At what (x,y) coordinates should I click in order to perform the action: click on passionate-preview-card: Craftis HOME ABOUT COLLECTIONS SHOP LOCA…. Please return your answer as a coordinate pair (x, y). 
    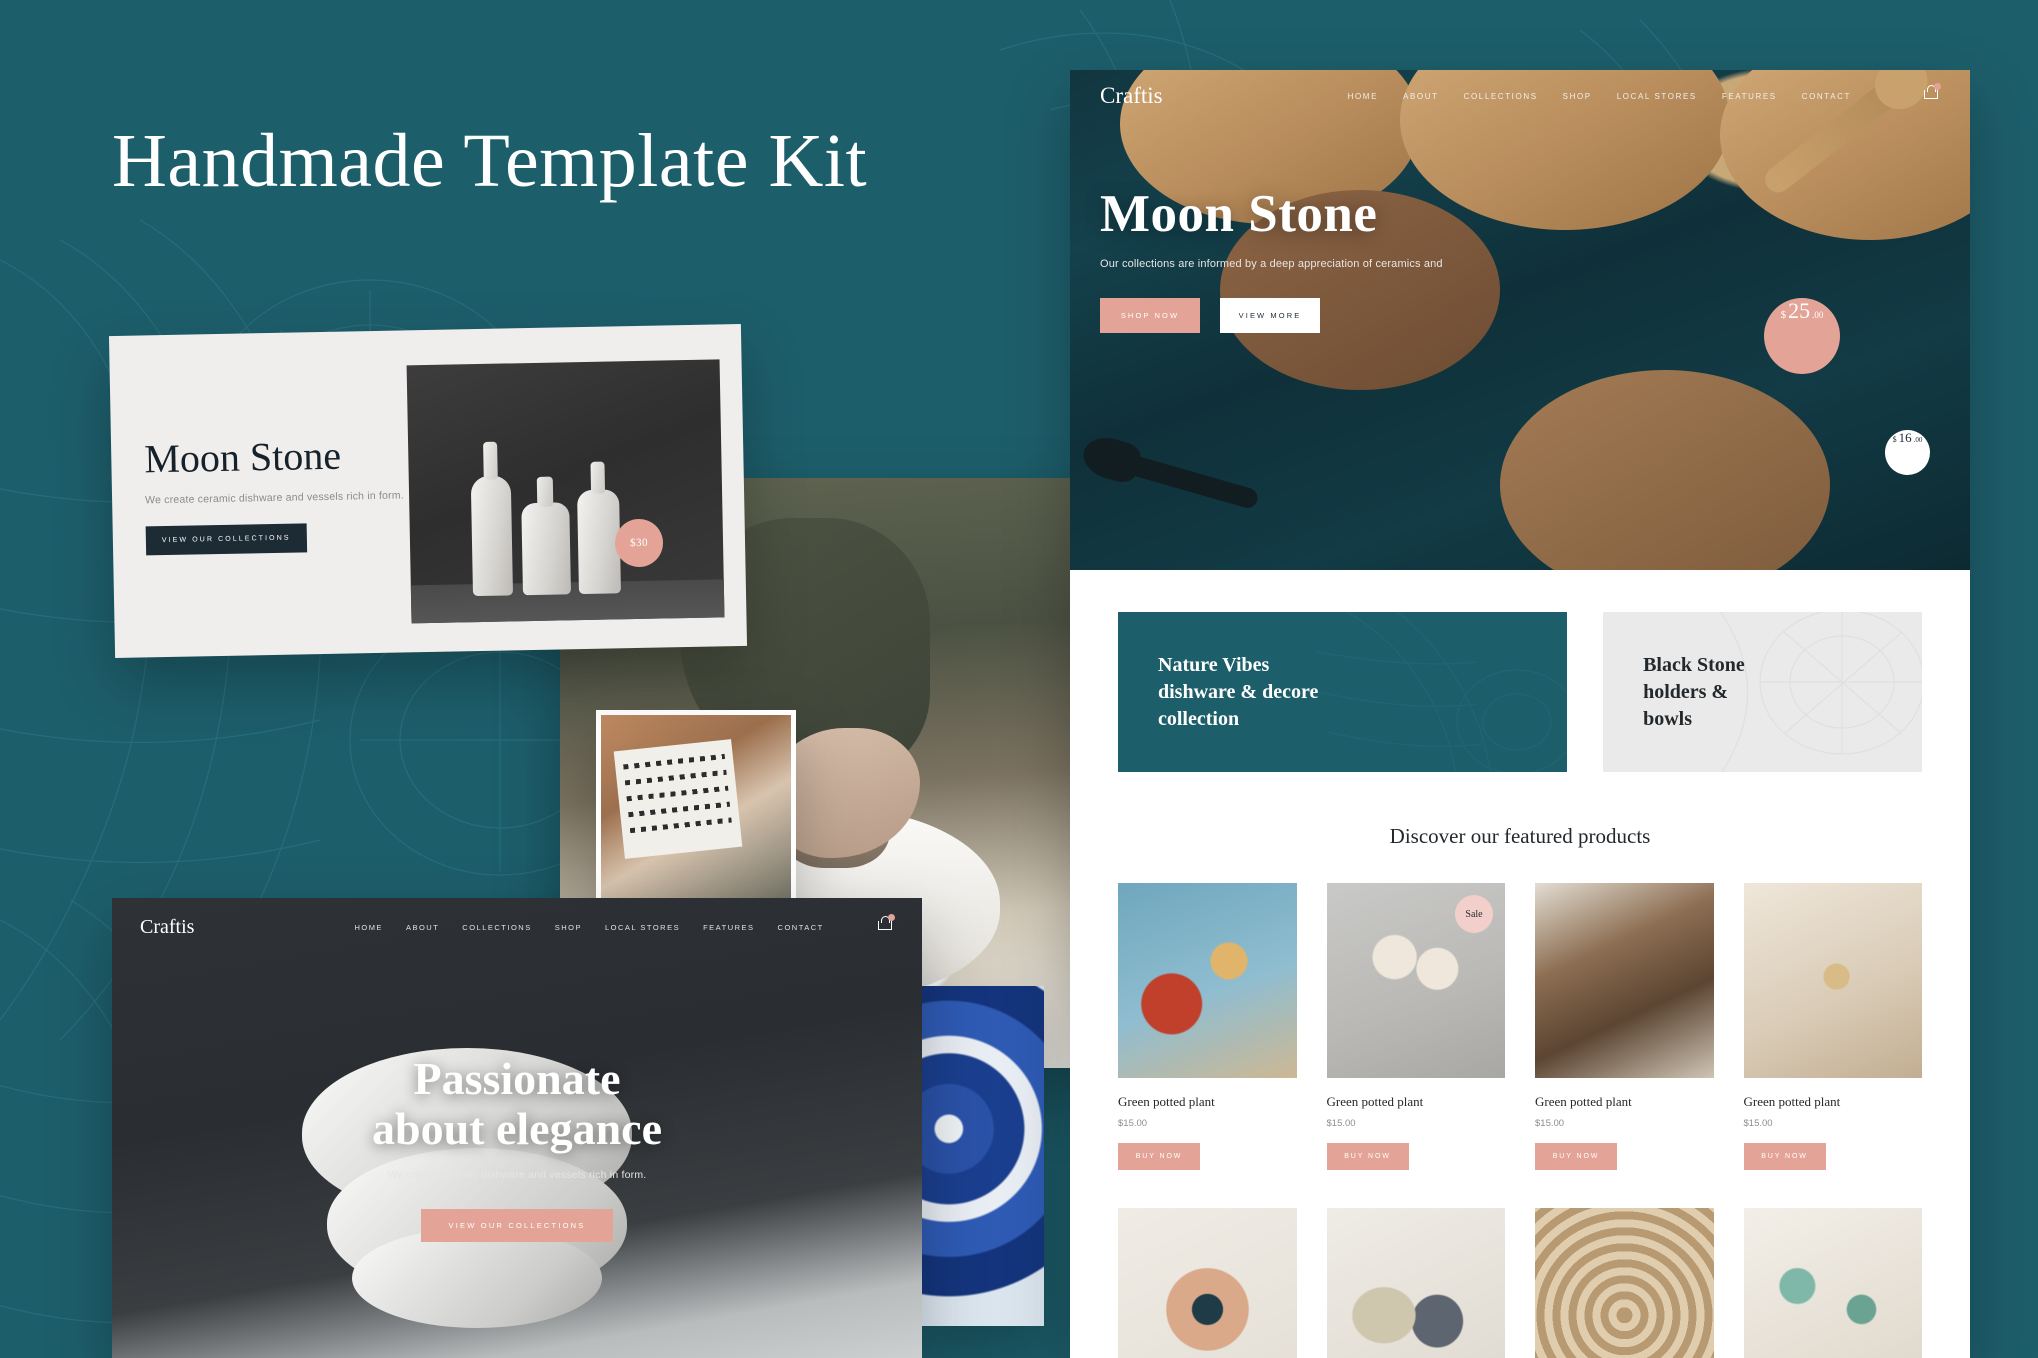
    Looking at the image, I should click on (517, 1128).